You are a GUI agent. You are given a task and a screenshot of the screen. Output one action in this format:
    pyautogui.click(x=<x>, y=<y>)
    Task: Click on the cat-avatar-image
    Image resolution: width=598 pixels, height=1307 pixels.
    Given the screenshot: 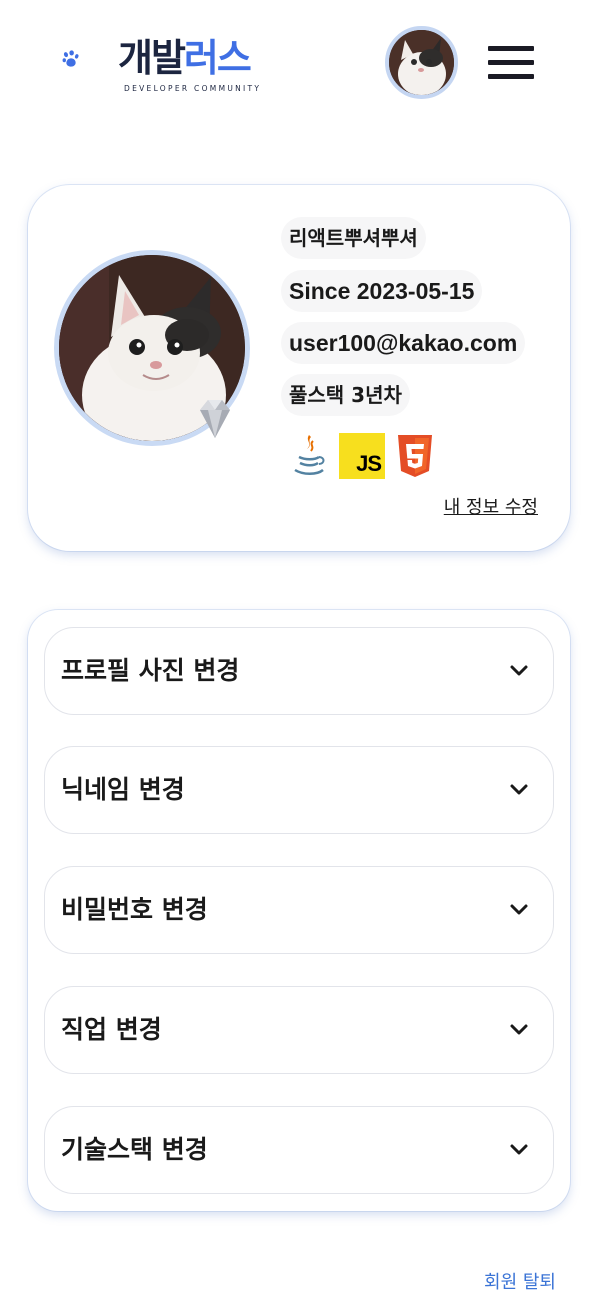 What is the action you would take?
    pyautogui.click(x=421, y=62)
    